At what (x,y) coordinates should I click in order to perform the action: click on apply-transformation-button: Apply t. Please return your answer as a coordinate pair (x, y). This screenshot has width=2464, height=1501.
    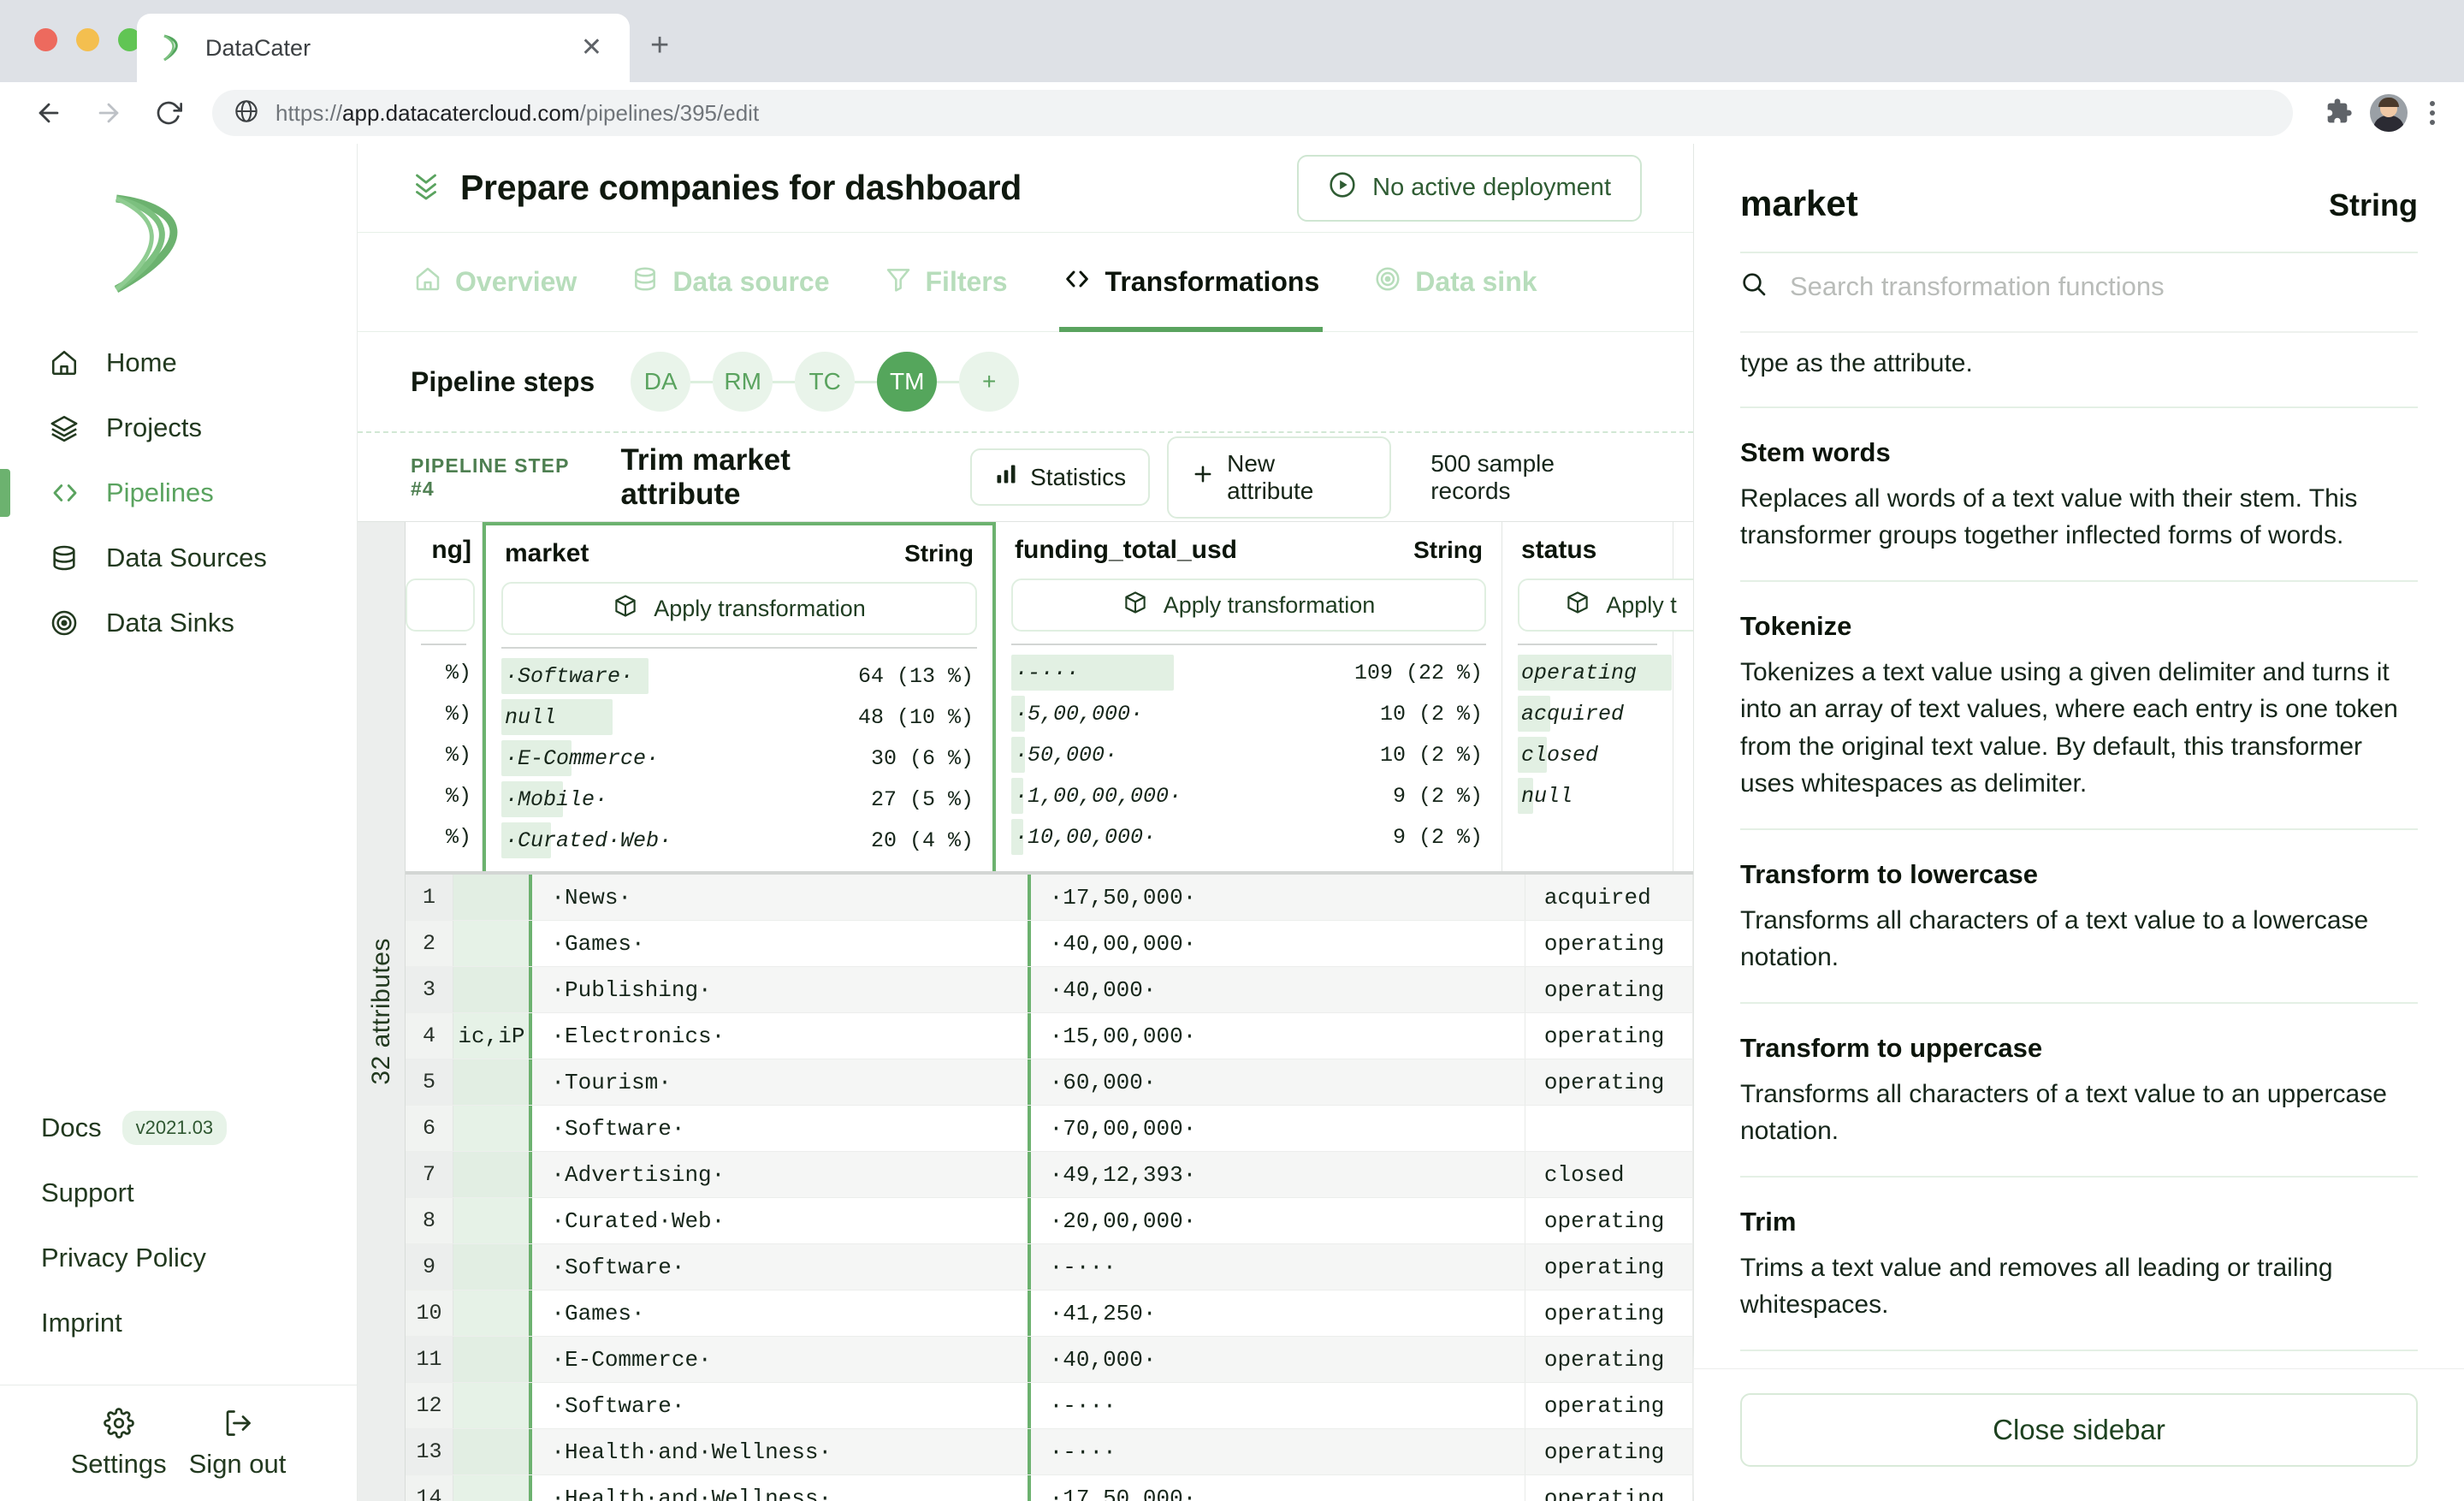
    Looking at the image, I should click on (1605, 605).